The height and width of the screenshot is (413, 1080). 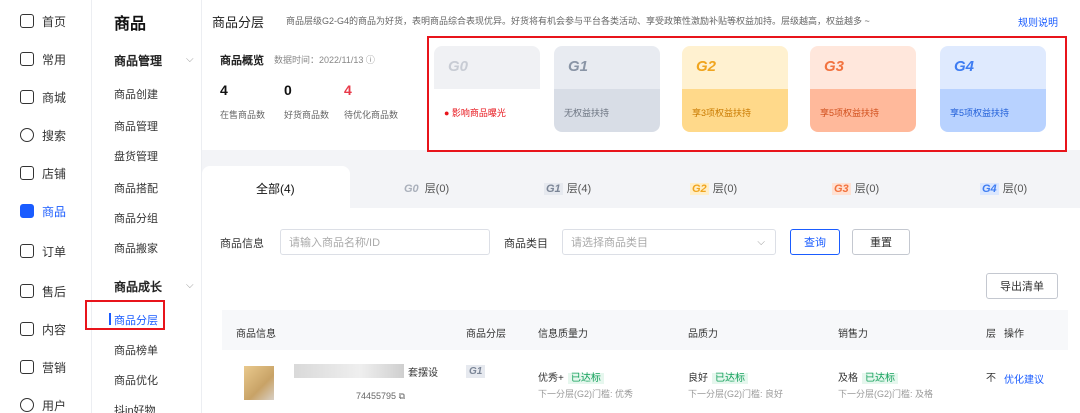 I want to click on product-name-fragment: 套摆设, so click(x=423, y=373).